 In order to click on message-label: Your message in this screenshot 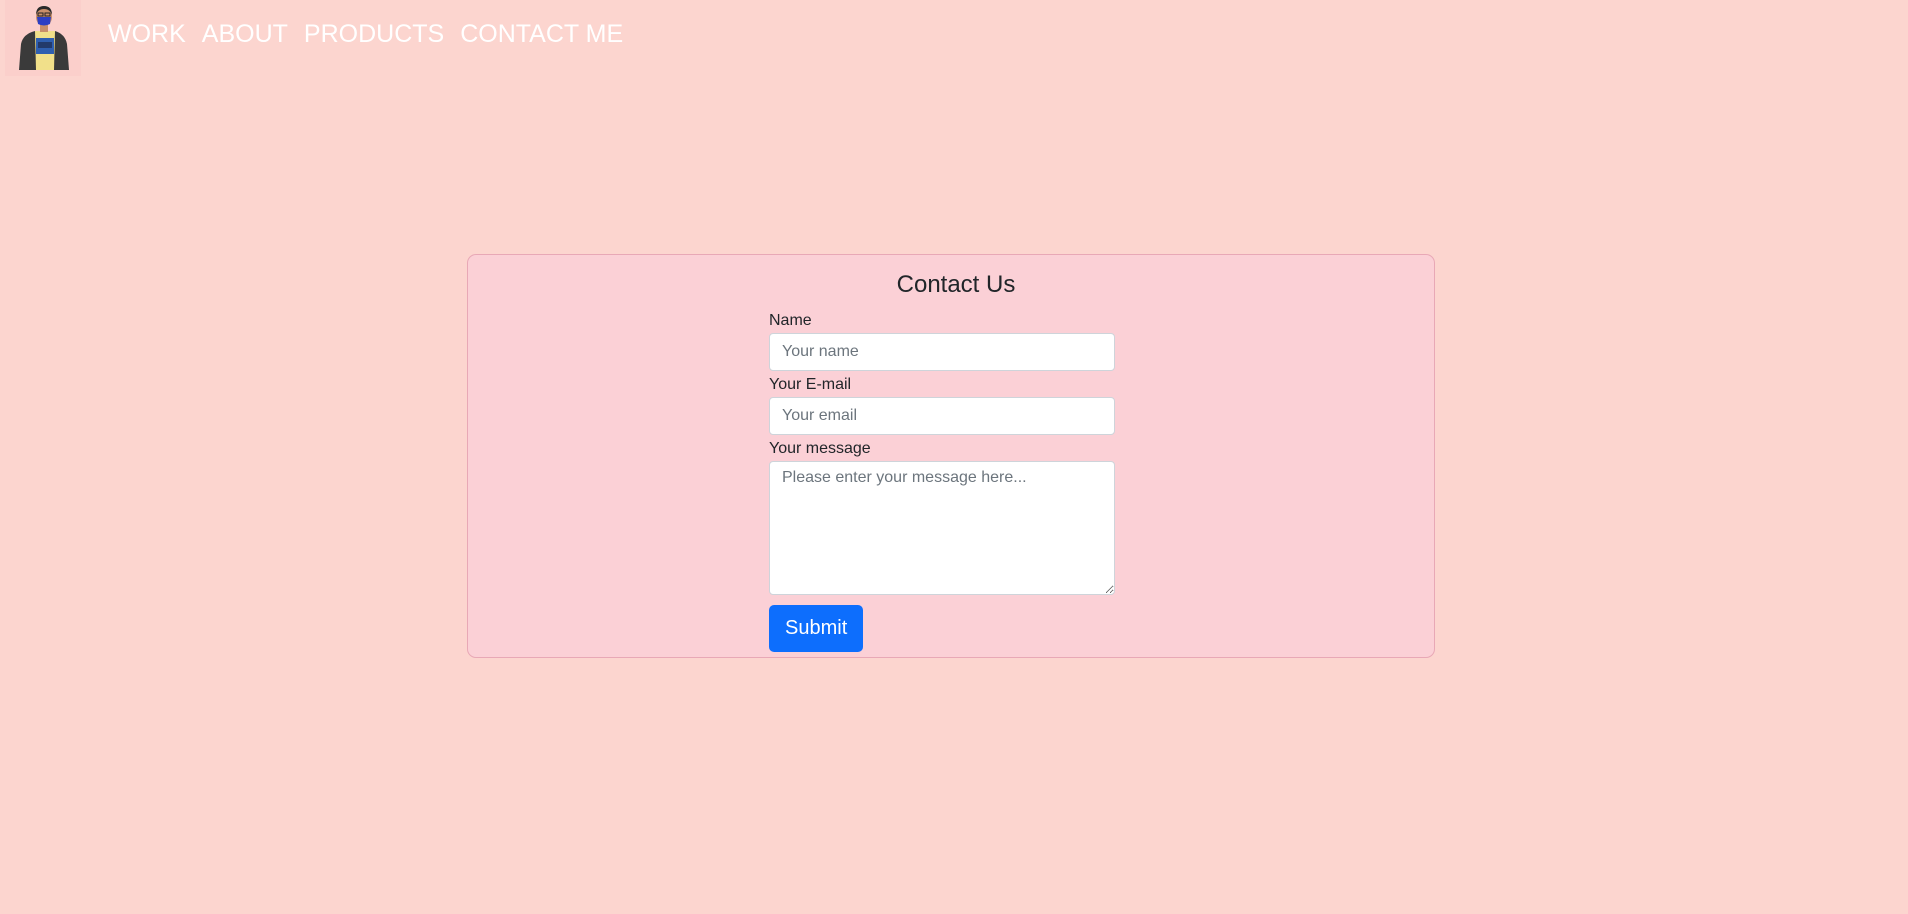, I will do `click(820, 448)`.